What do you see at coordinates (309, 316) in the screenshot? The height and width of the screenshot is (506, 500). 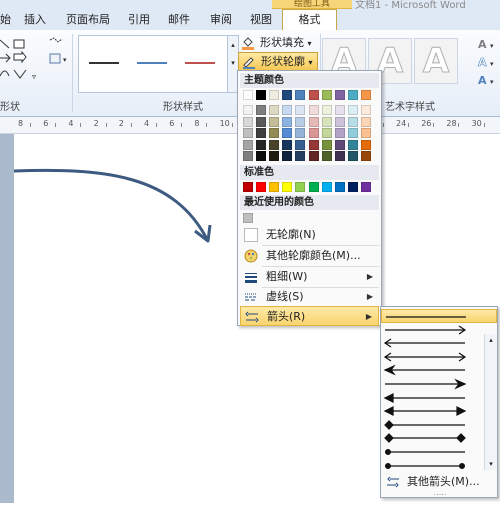 I see `menu-arrows: 箭头(R) ▶` at bounding box center [309, 316].